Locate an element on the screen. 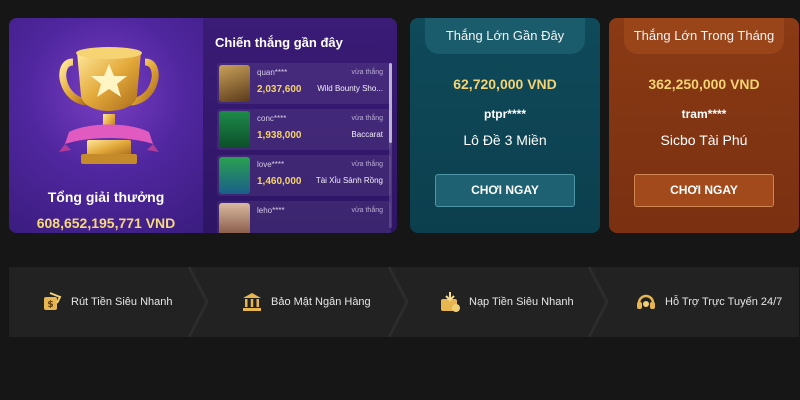 Image resolution: width=800 pixels, height=400 pixels. recent-wins-title: Chiến thắng gần đây is located at coordinates (279, 42).